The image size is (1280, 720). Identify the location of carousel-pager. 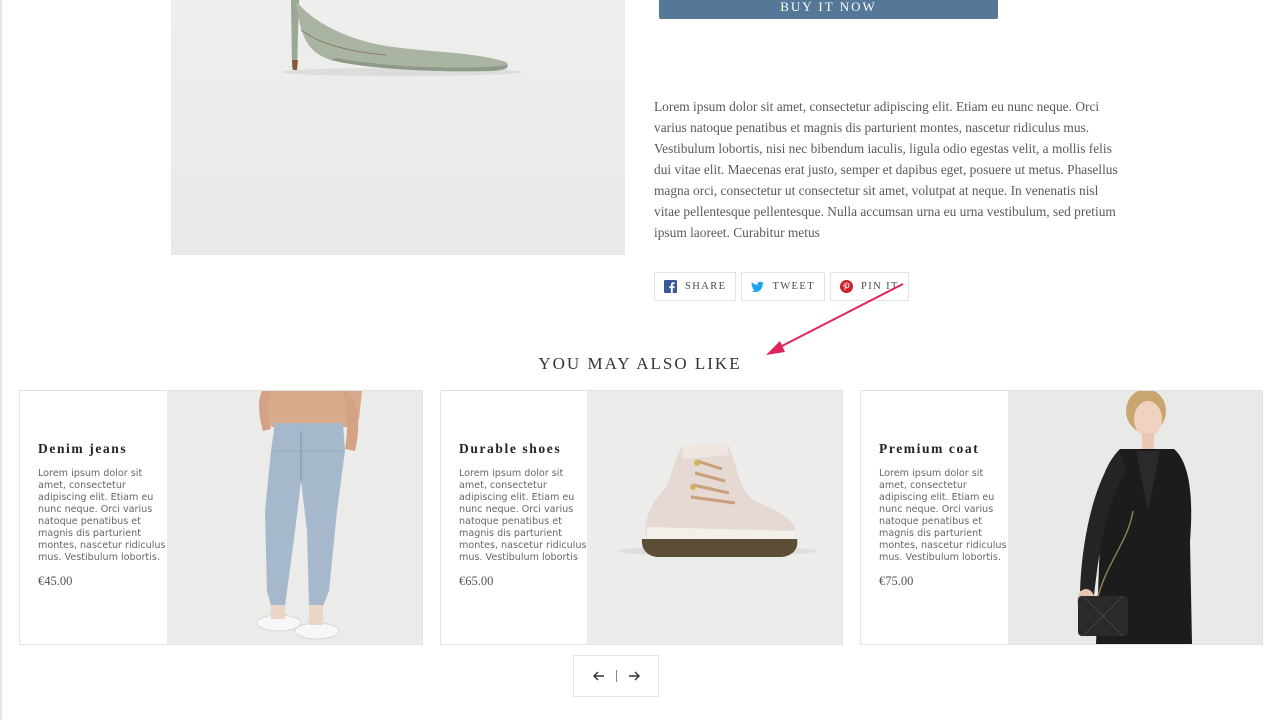
(616, 676).